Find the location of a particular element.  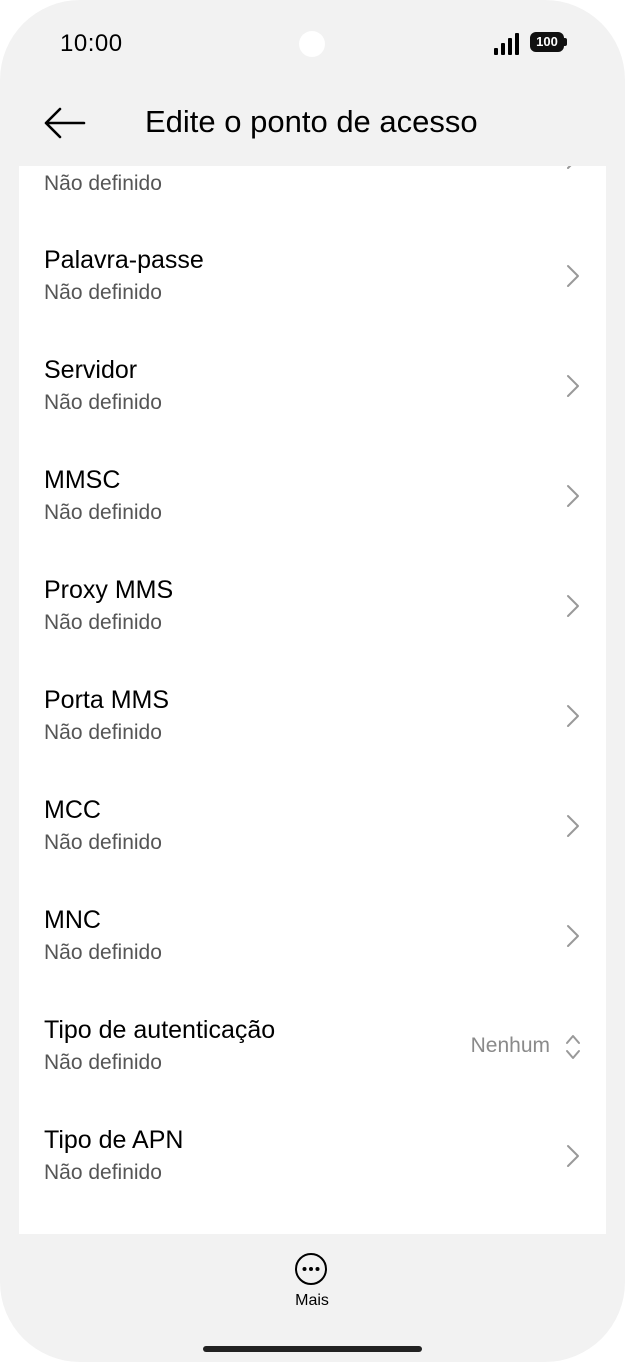

battery-icon: 100 is located at coordinates (547, 42).